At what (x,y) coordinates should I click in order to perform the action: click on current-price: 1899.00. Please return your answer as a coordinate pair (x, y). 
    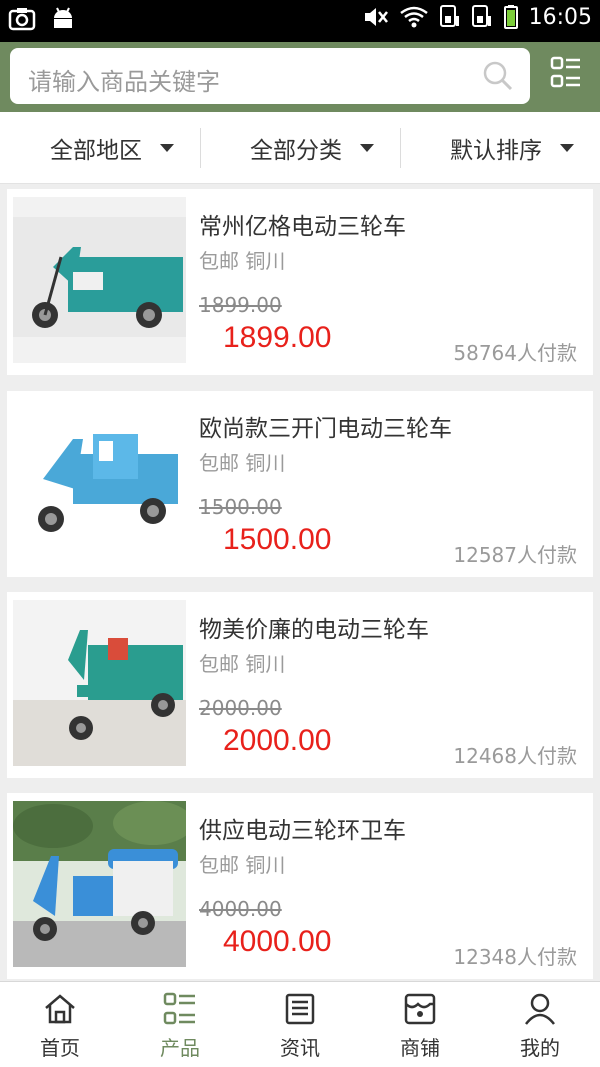
    Looking at the image, I should click on (277, 337).